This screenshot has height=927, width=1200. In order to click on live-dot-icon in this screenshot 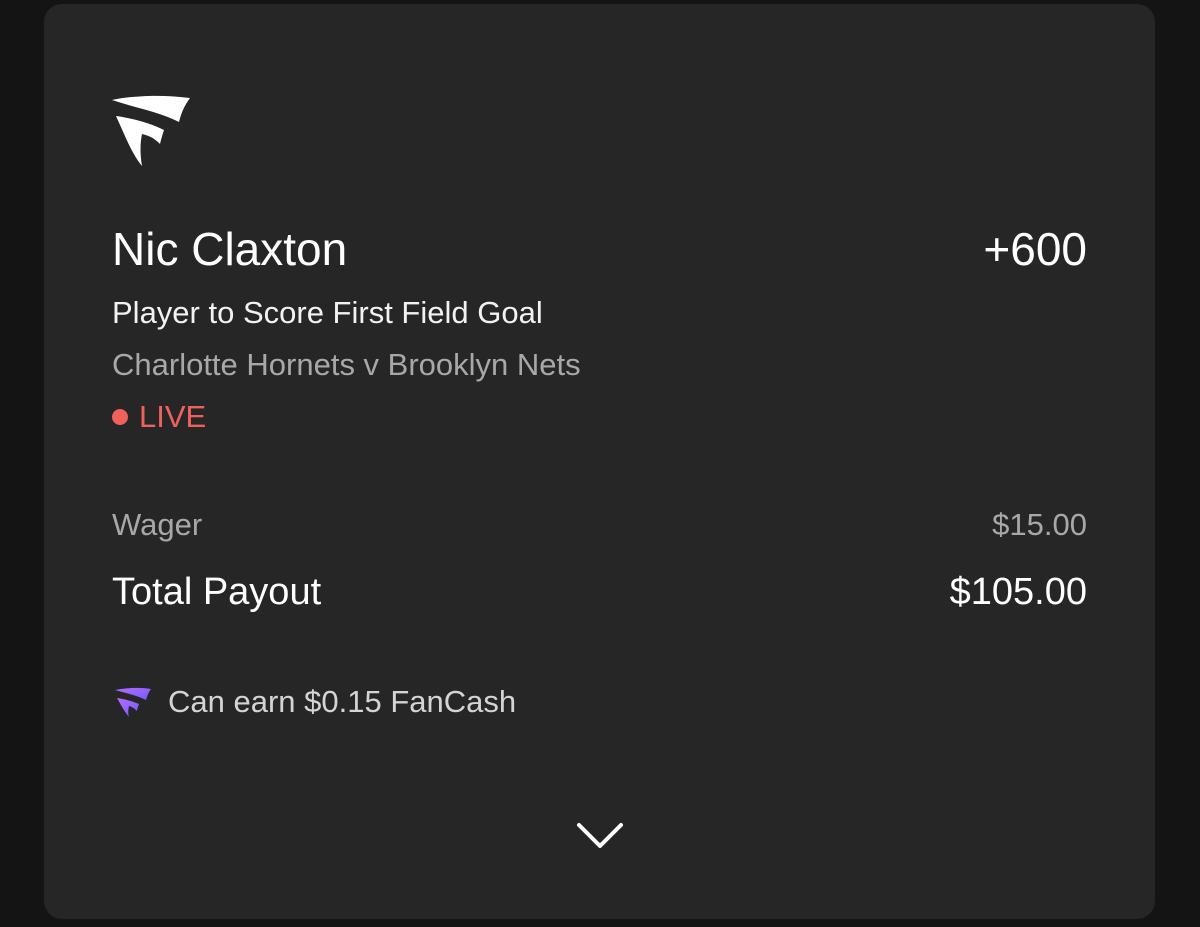, I will do `click(120, 417)`.